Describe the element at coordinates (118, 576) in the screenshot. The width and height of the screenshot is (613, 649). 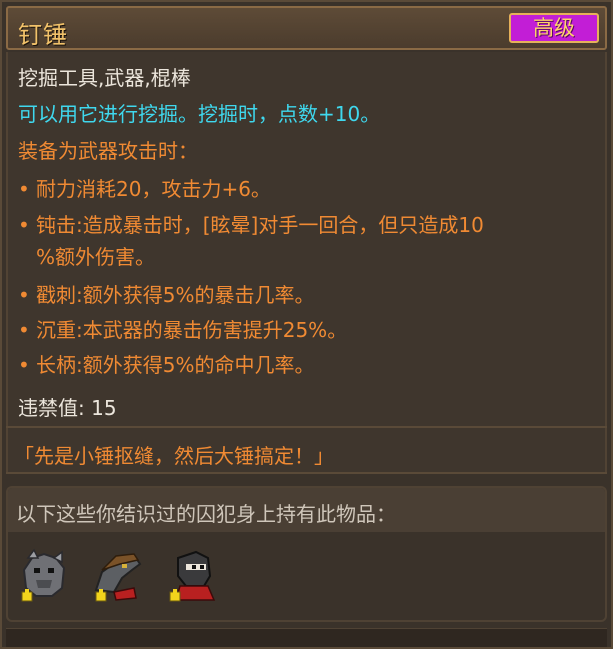
I see `crocodile-prisoner-portrait-icon` at that location.